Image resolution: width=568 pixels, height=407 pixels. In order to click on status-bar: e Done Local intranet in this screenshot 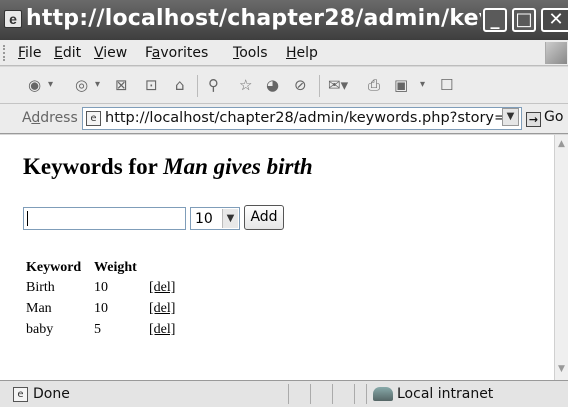, I will do `click(284, 393)`.